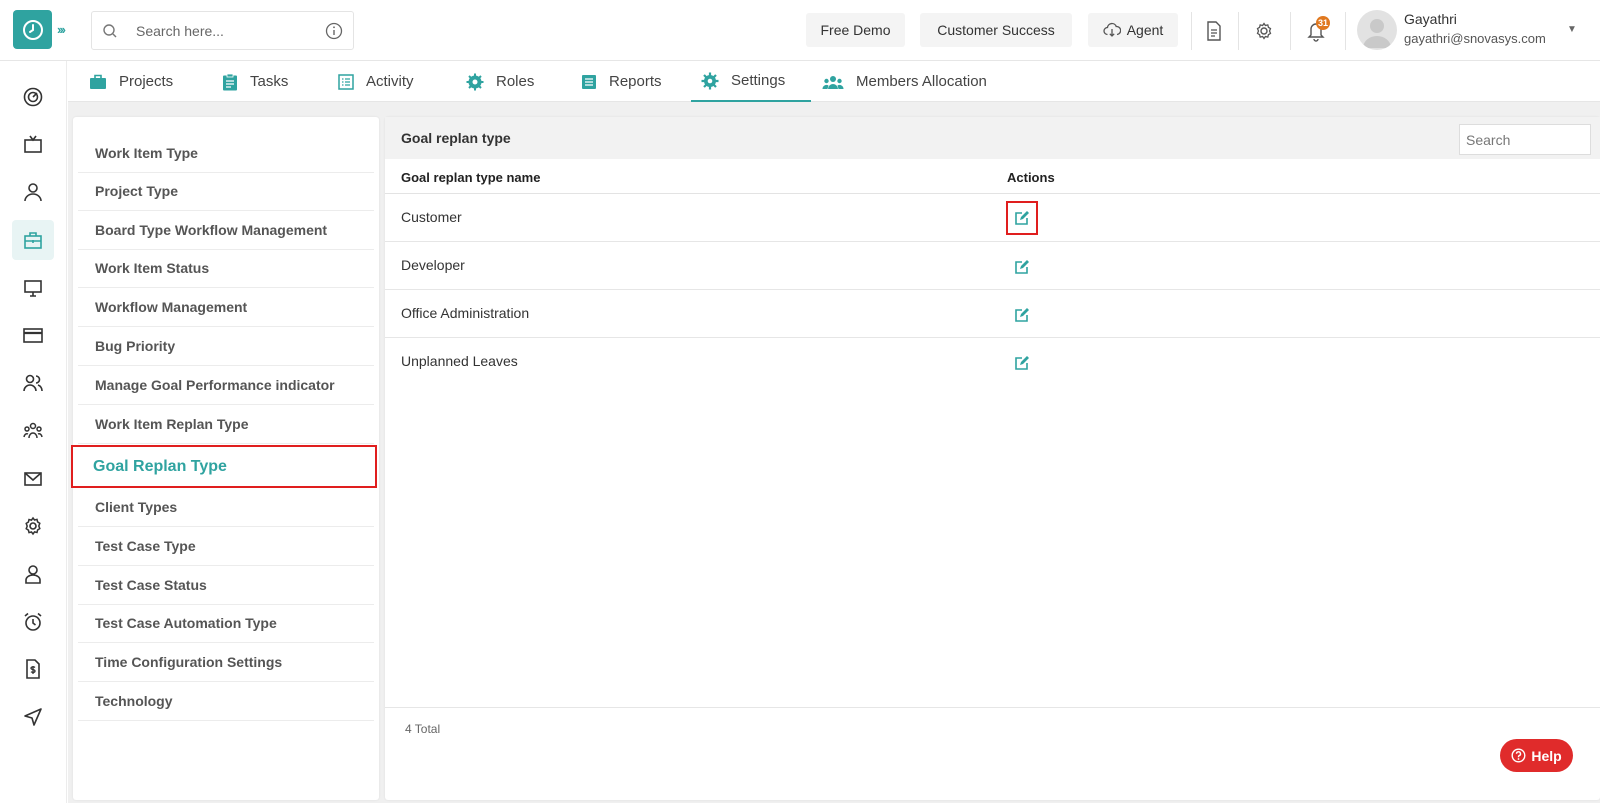 The width and height of the screenshot is (1600, 803). Describe the element at coordinates (226, 268) in the screenshot. I see `menu-item-work-item-status: Work Item Status` at that location.